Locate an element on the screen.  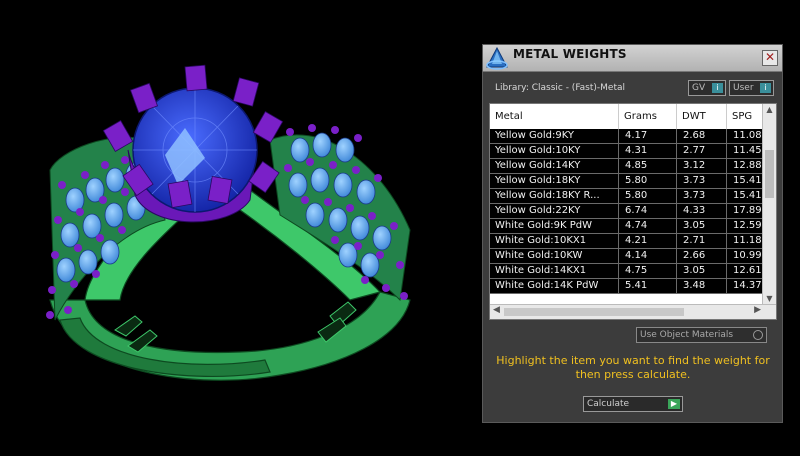
table-row: Yellow Gold:18KY 5.80 3.73 15.41 is located at coordinates (627, 181).